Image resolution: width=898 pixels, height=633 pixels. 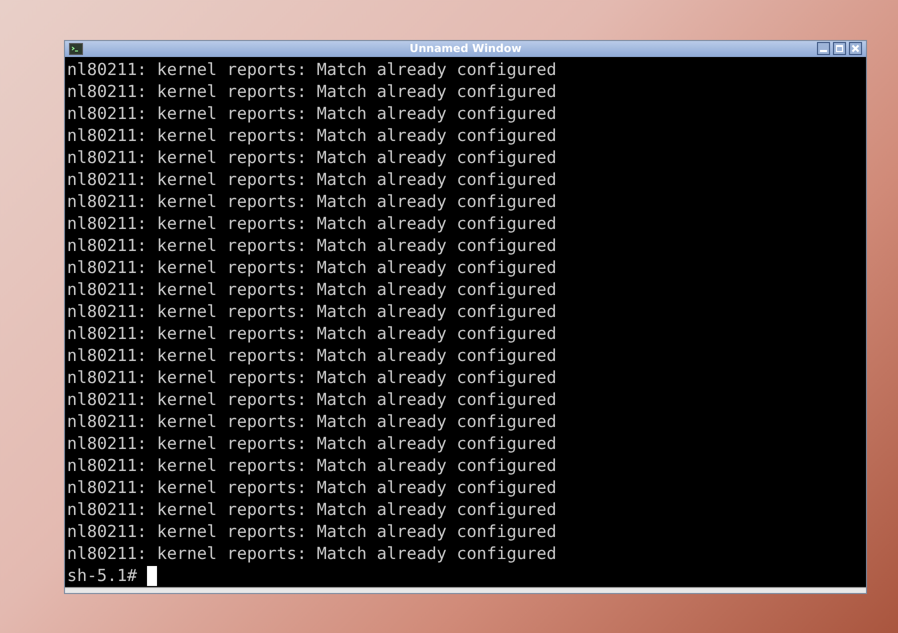 I want to click on minimize-icon, so click(x=823, y=49).